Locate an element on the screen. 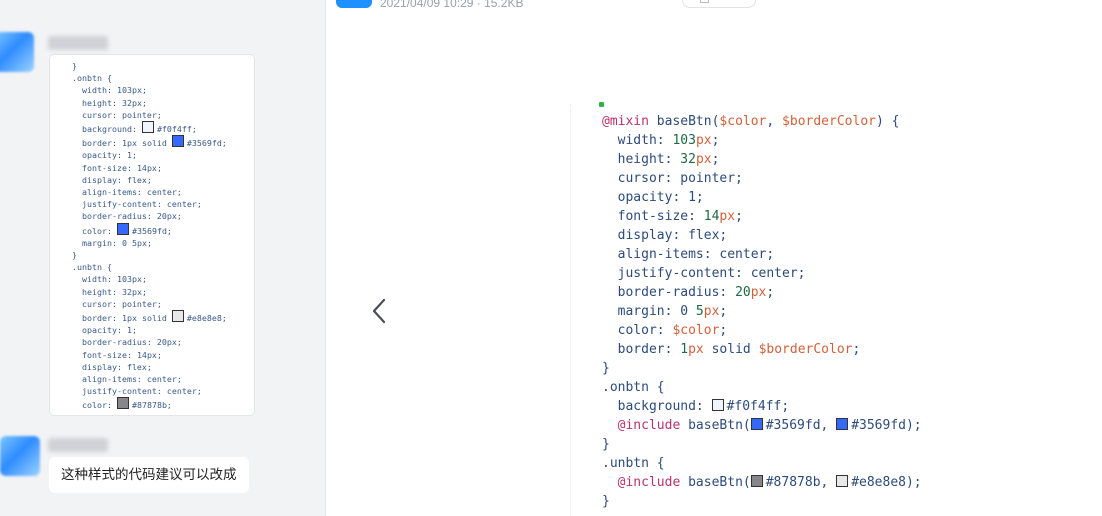 Image resolution: width=1102 pixels, height=516 pixels. chat-message-bubble: 这种样式的代码建议可以改成 is located at coordinates (149, 475).